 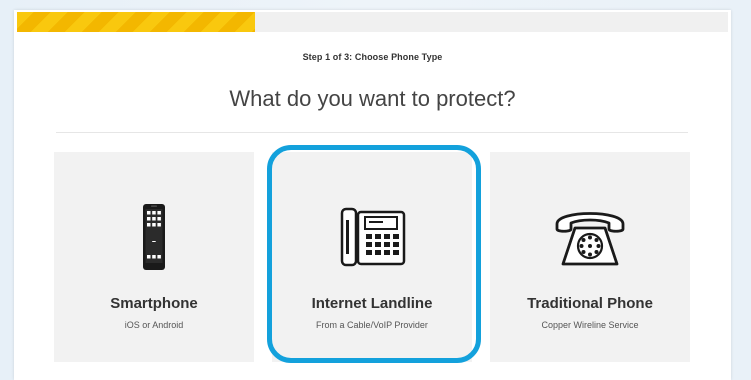 I want to click on option-smartphone: Smartphone iOS or Android, so click(x=154, y=257).